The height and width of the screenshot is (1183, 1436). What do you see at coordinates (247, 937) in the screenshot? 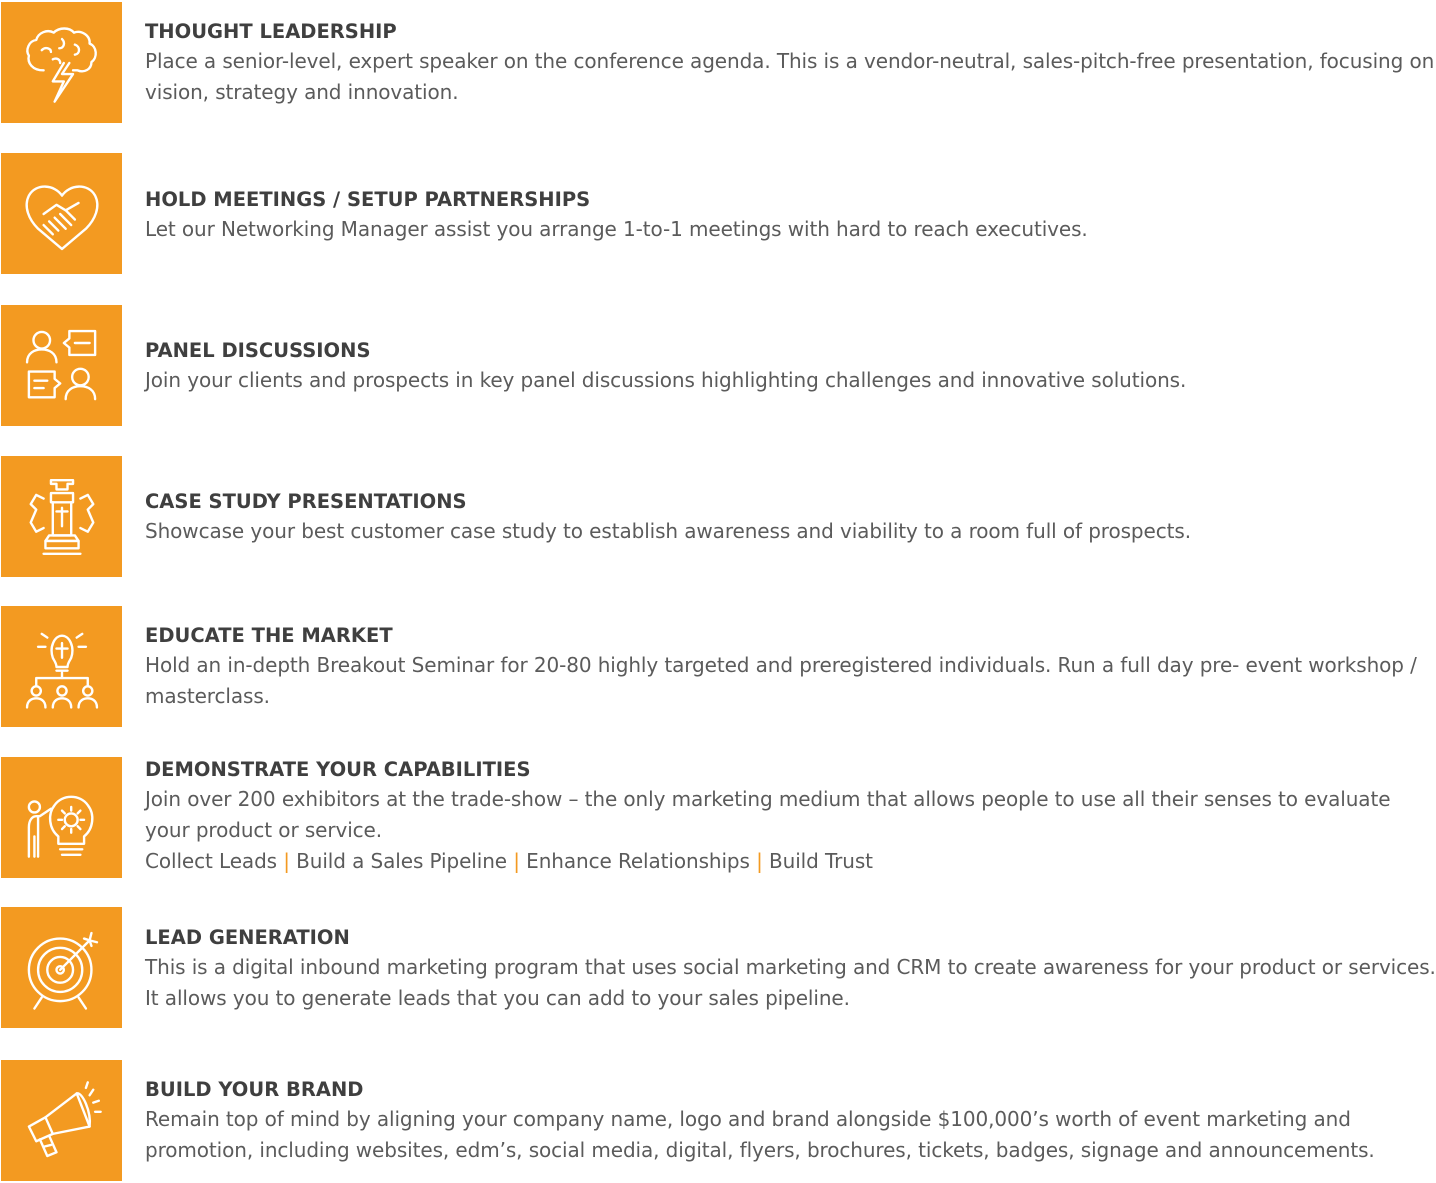
I see `item-title: LEAD GENERATION` at bounding box center [247, 937].